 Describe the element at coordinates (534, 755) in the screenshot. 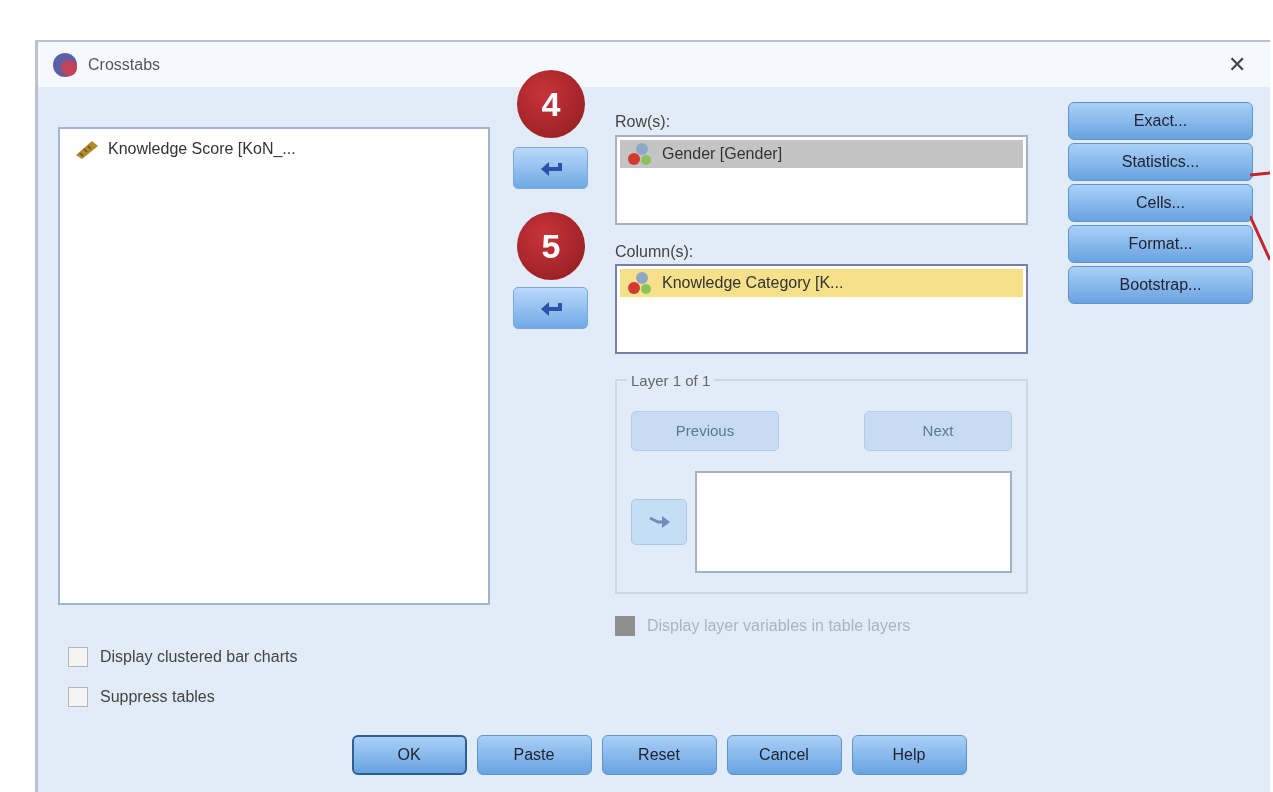

I see `dialog-button: Paste` at that location.